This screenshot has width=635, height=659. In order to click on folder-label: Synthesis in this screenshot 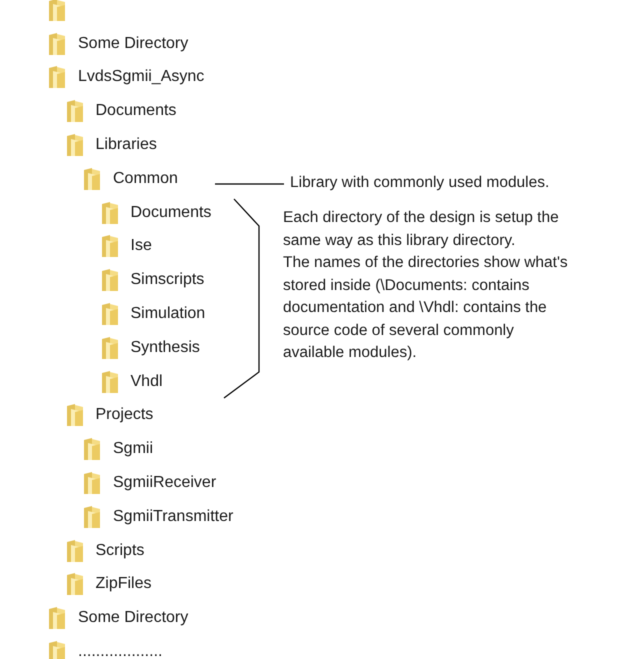, I will do `click(165, 347)`.